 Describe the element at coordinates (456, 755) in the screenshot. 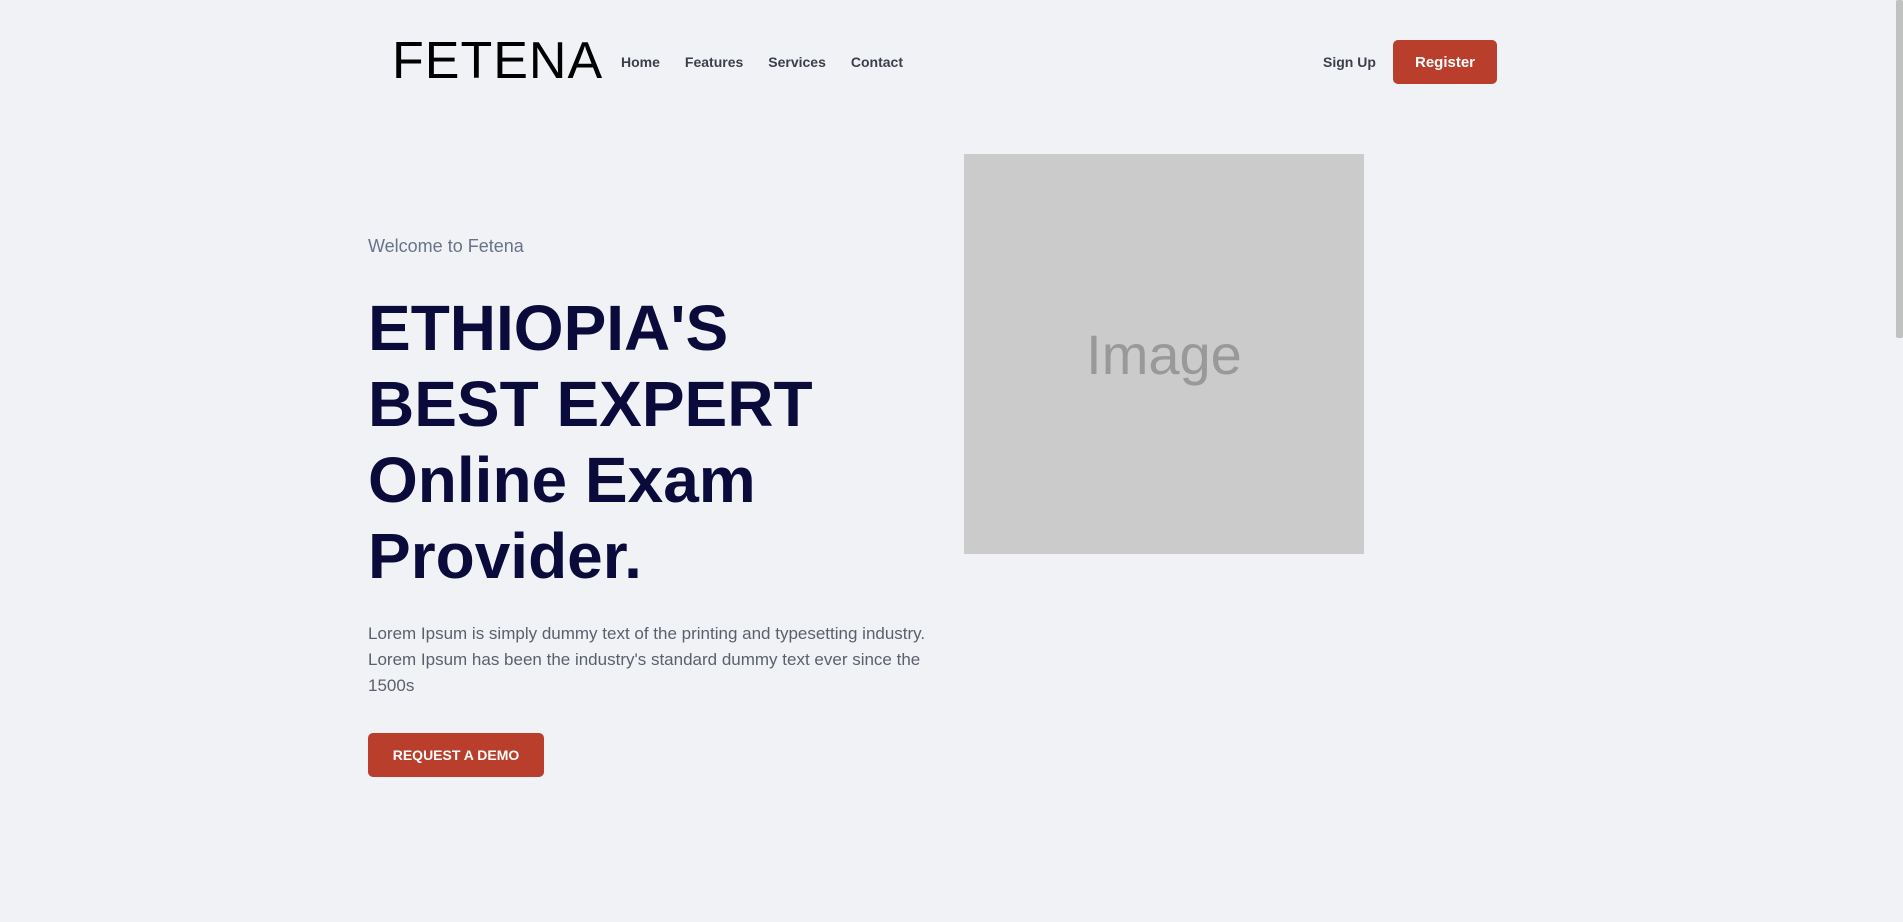

I see `request-demo-button: REQUEST A DEMO` at that location.